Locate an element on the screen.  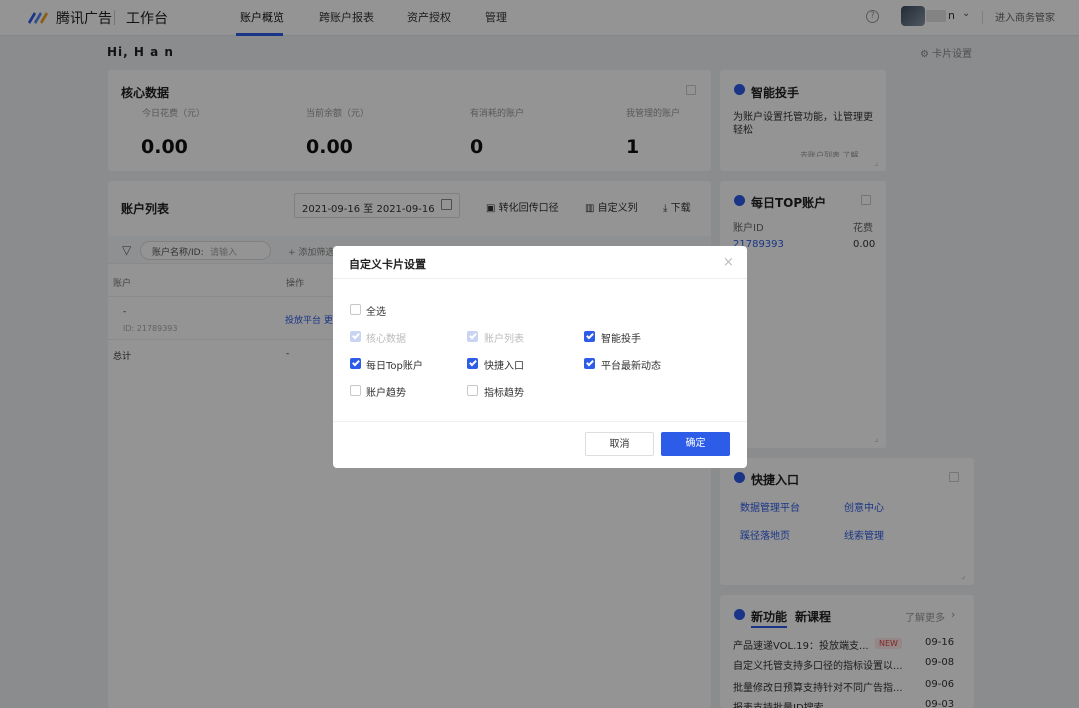
checkbox-label-daily-top-accounts: 每日Top账户 is located at coordinates (394, 364).